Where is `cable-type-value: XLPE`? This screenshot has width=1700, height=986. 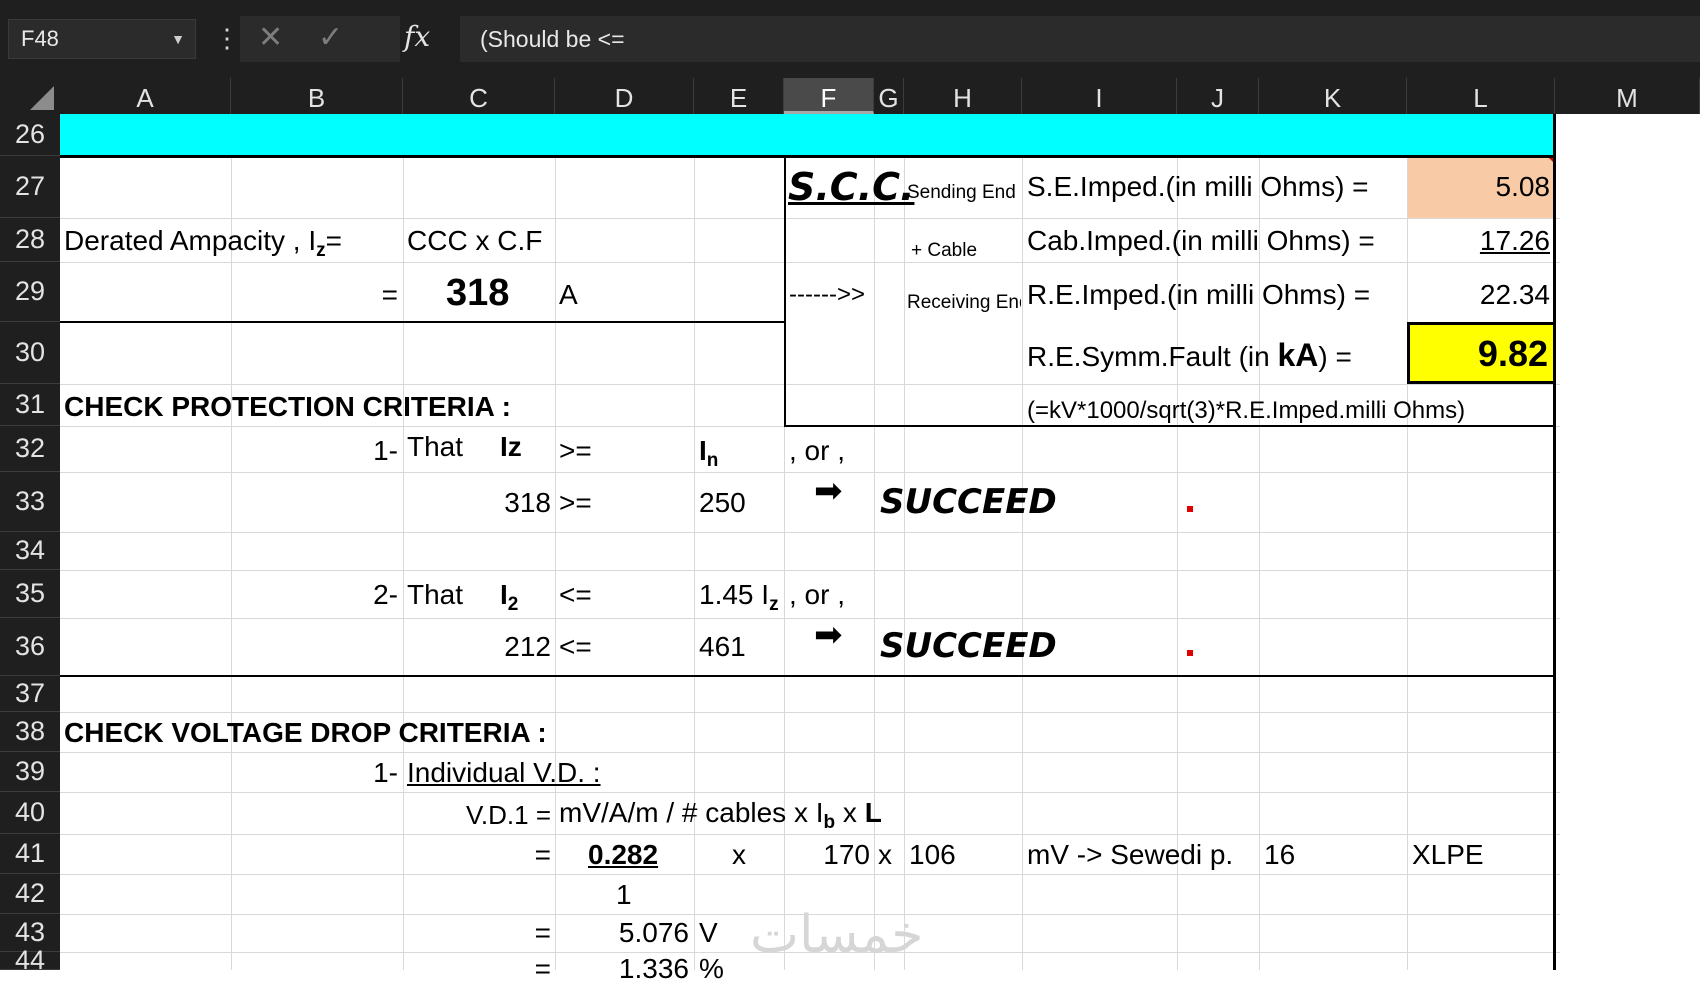 cable-type-value: XLPE is located at coordinates (1448, 854).